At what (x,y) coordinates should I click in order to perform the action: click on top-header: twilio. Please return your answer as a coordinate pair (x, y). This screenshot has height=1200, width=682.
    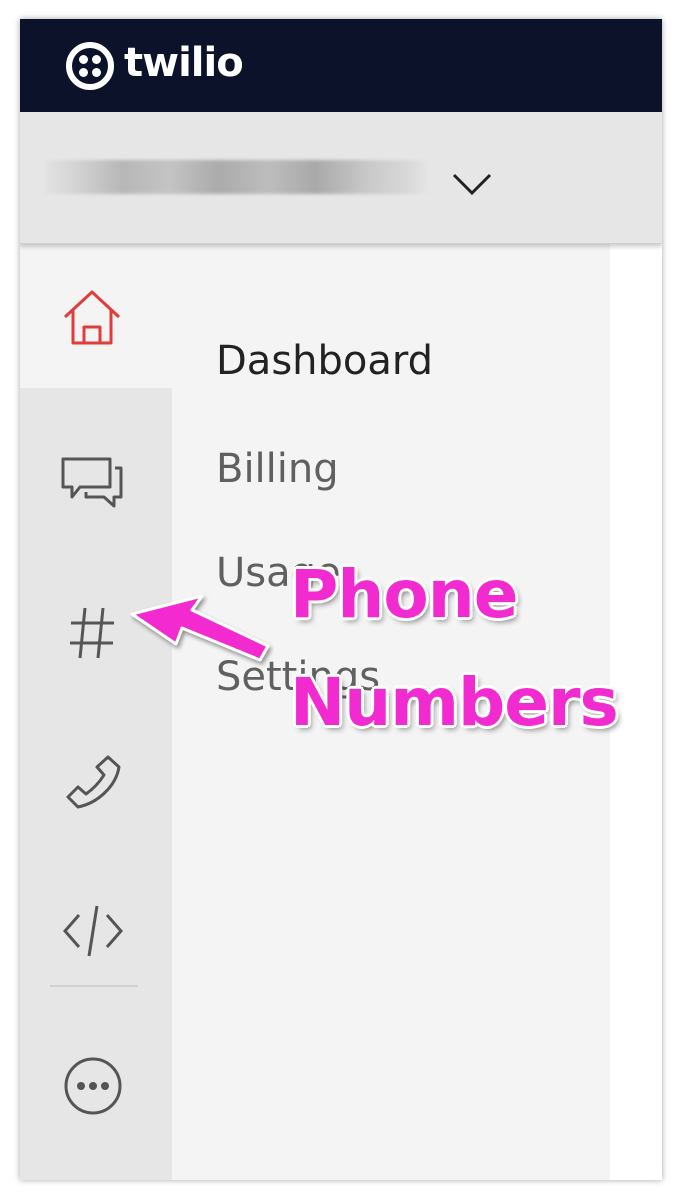
    Looking at the image, I should click on (341, 65).